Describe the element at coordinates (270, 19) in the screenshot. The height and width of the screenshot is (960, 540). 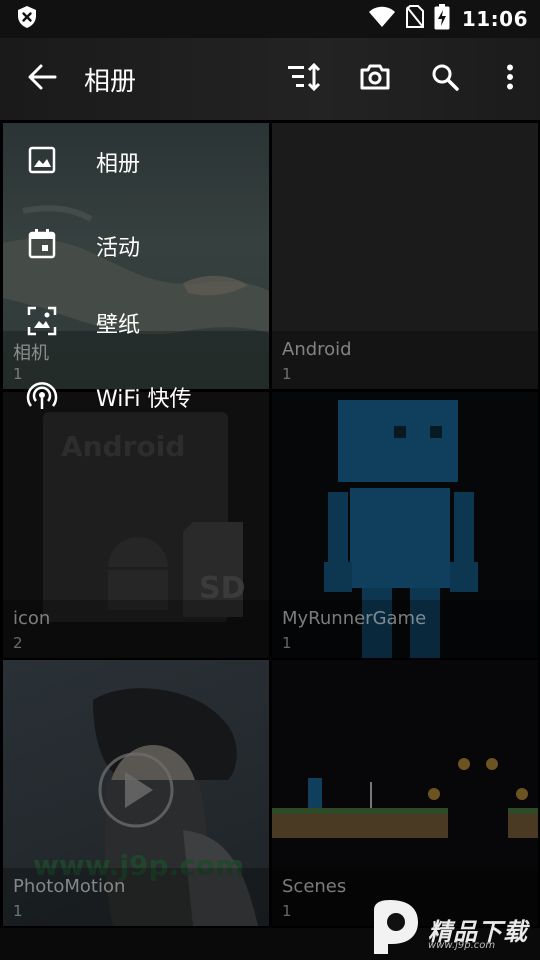
I see `status-bar: 11:06` at that location.